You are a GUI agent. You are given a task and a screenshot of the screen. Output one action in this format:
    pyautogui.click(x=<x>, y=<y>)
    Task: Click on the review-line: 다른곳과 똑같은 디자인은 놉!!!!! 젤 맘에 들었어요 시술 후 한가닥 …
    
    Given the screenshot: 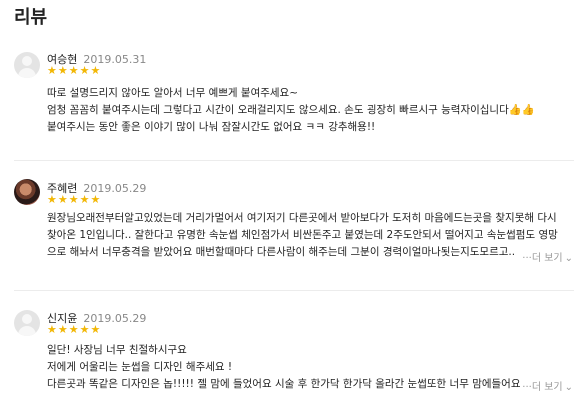 What is the action you would take?
    pyautogui.click(x=284, y=384)
    